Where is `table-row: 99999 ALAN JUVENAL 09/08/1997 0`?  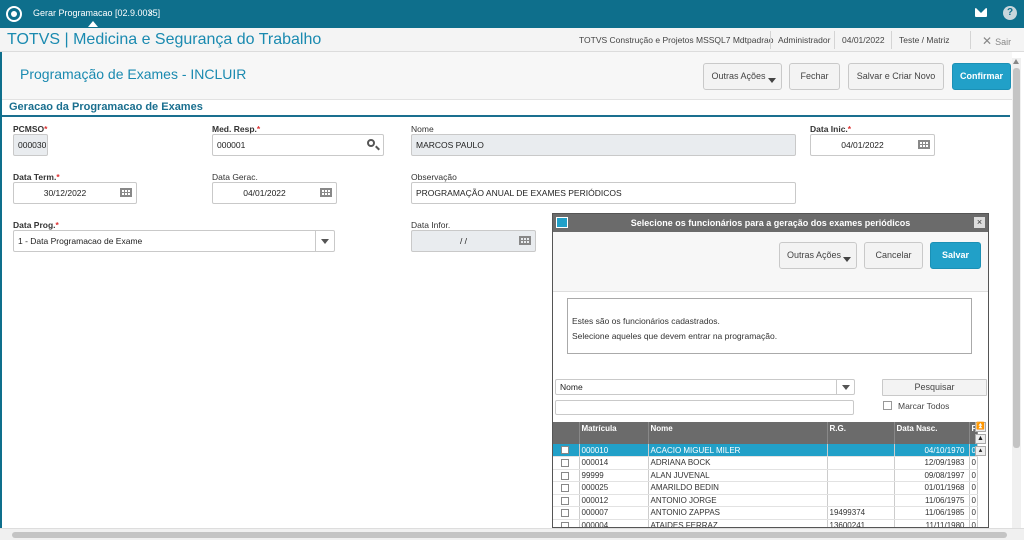
table-row: 99999 ALAN JUVENAL 09/08/1997 0 is located at coordinates (765, 475).